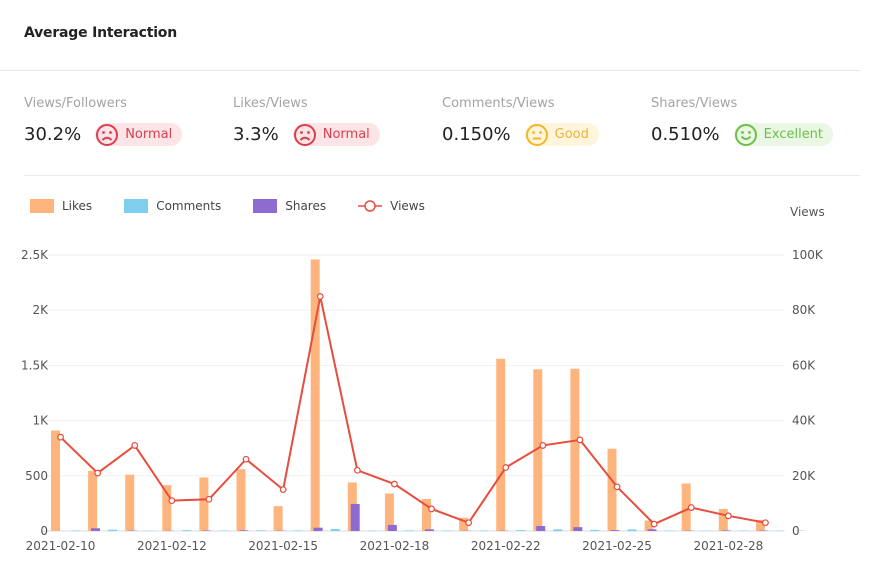  Describe the element at coordinates (107, 135) in the screenshot. I see `sad-face-icon` at that location.